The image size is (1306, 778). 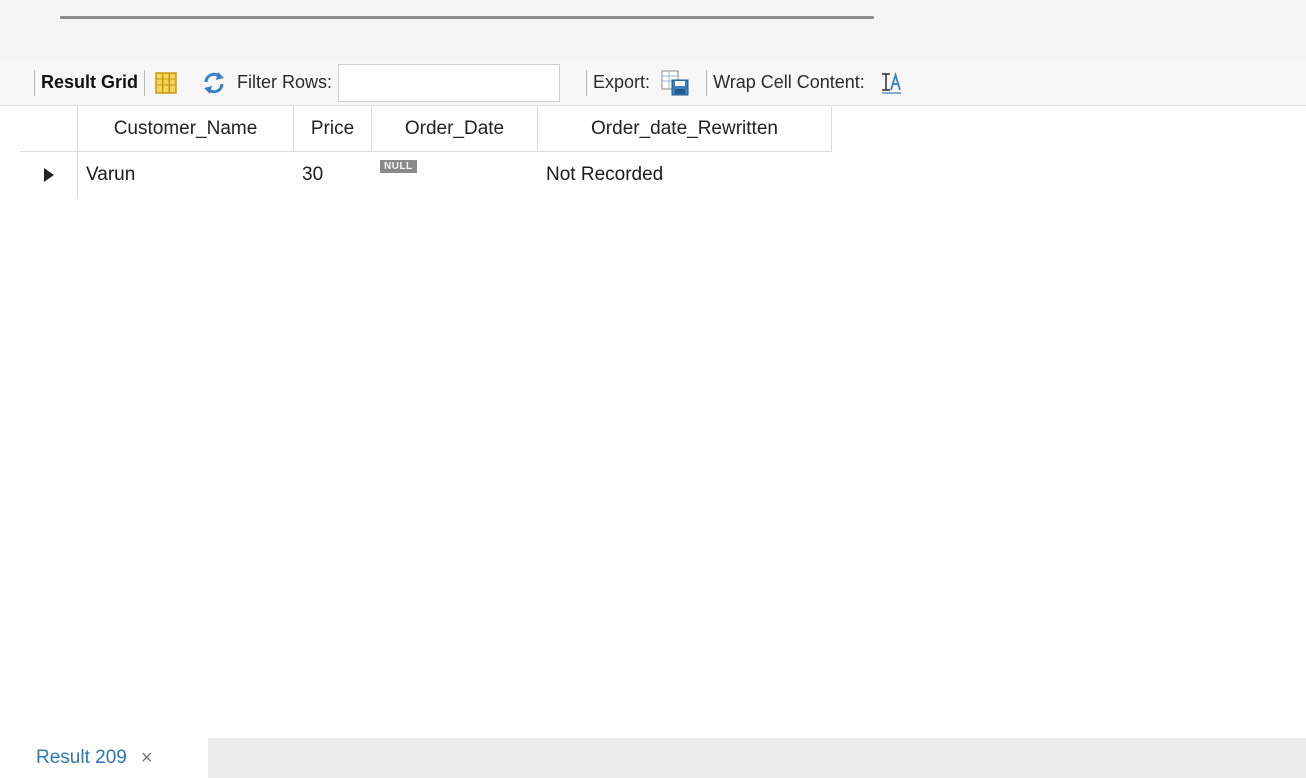 I want to click on null-badge: NULL, so click(x=398, y=166).